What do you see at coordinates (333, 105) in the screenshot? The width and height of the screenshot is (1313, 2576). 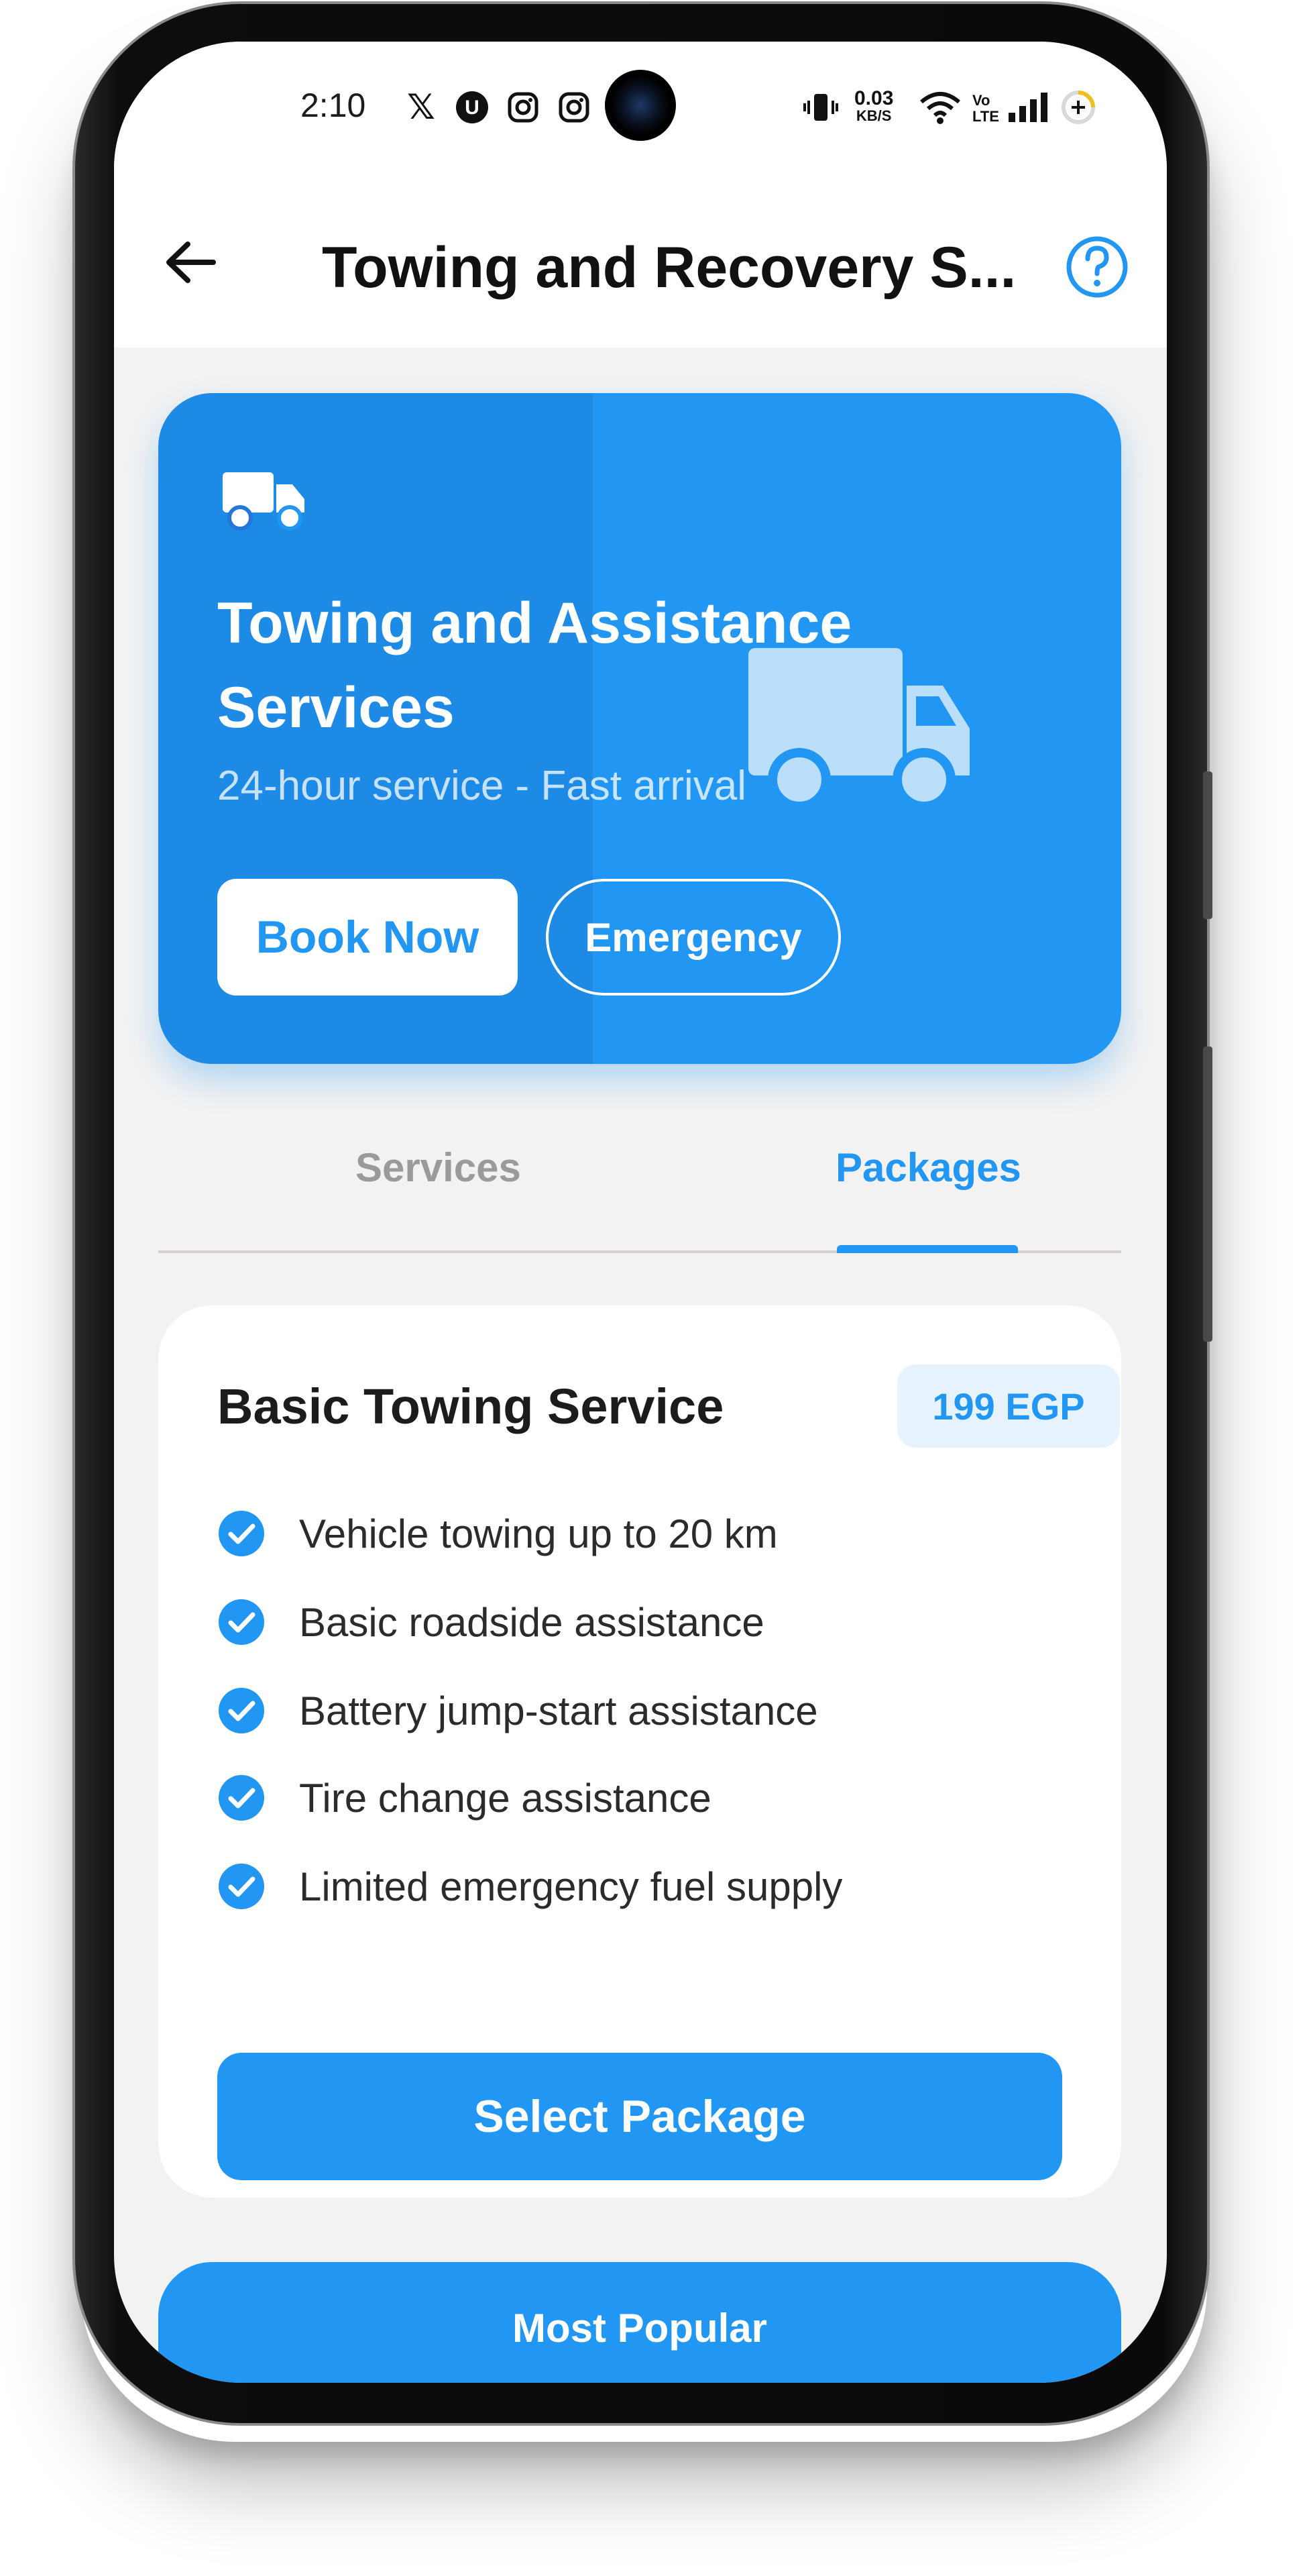 I see `status-time: 2:10` at bounding box center [333, 105].